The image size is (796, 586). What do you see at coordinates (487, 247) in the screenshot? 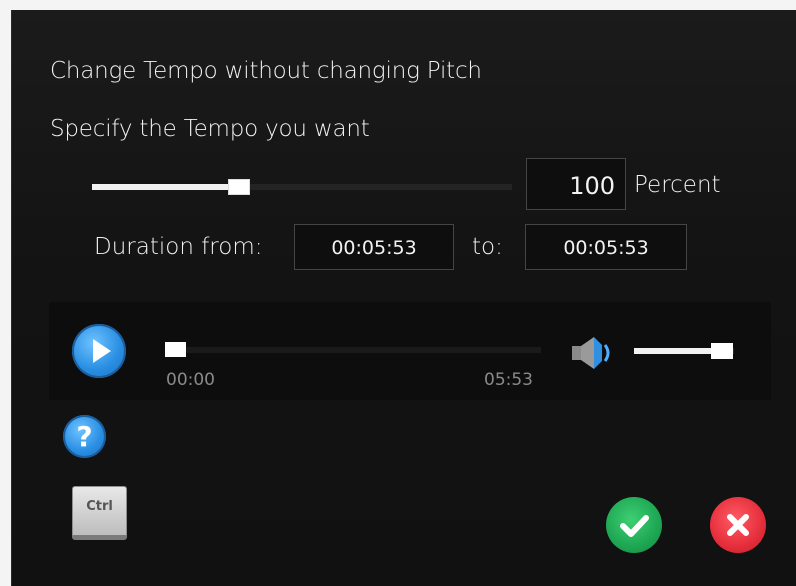
I see `duration-to-label: to:` at bounding box center [487, 247].